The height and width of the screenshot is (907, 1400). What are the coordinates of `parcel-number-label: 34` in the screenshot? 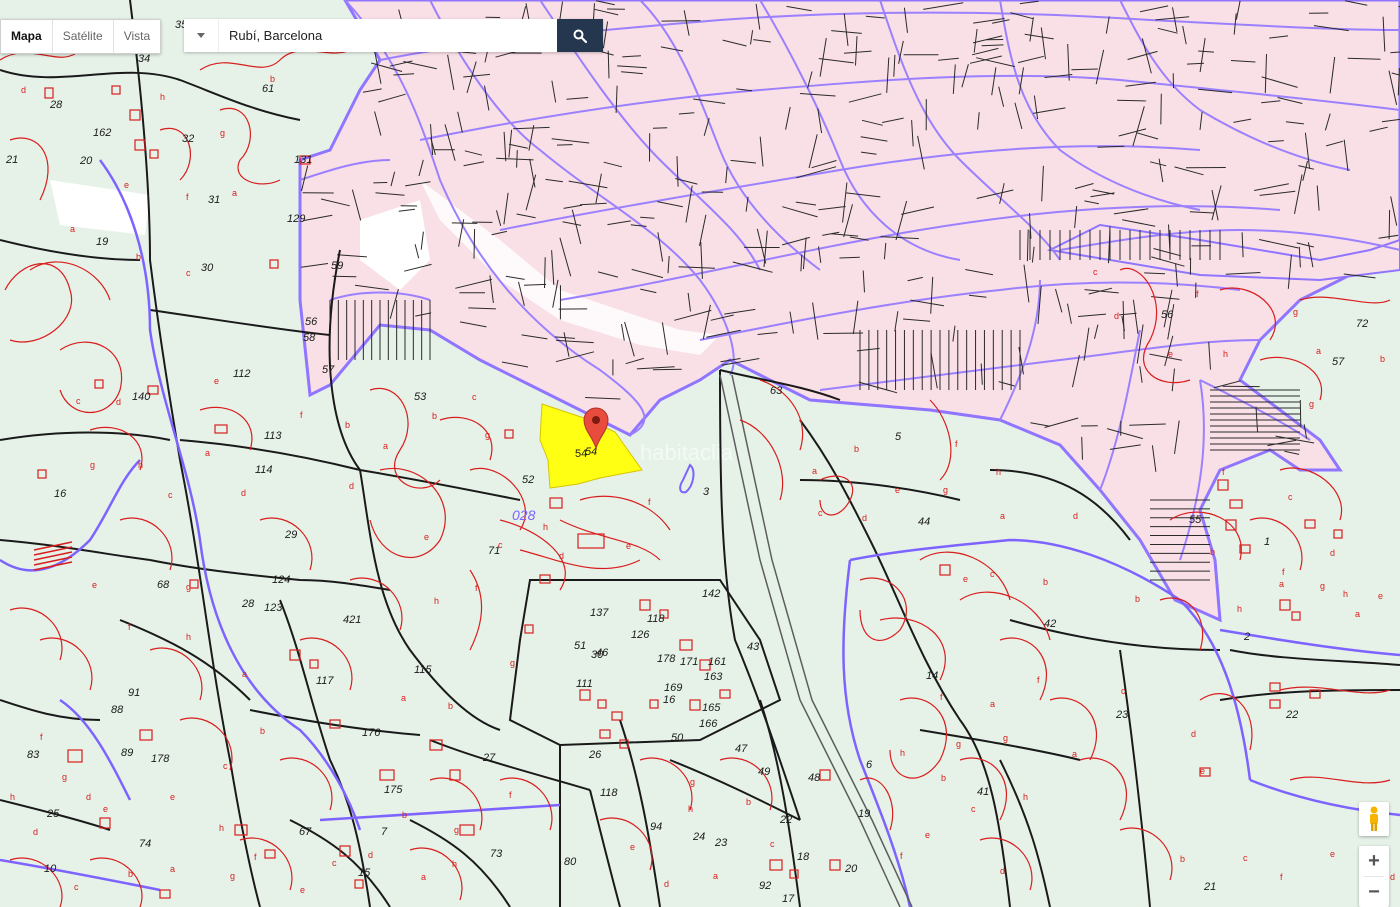 It's located at (144, 59).